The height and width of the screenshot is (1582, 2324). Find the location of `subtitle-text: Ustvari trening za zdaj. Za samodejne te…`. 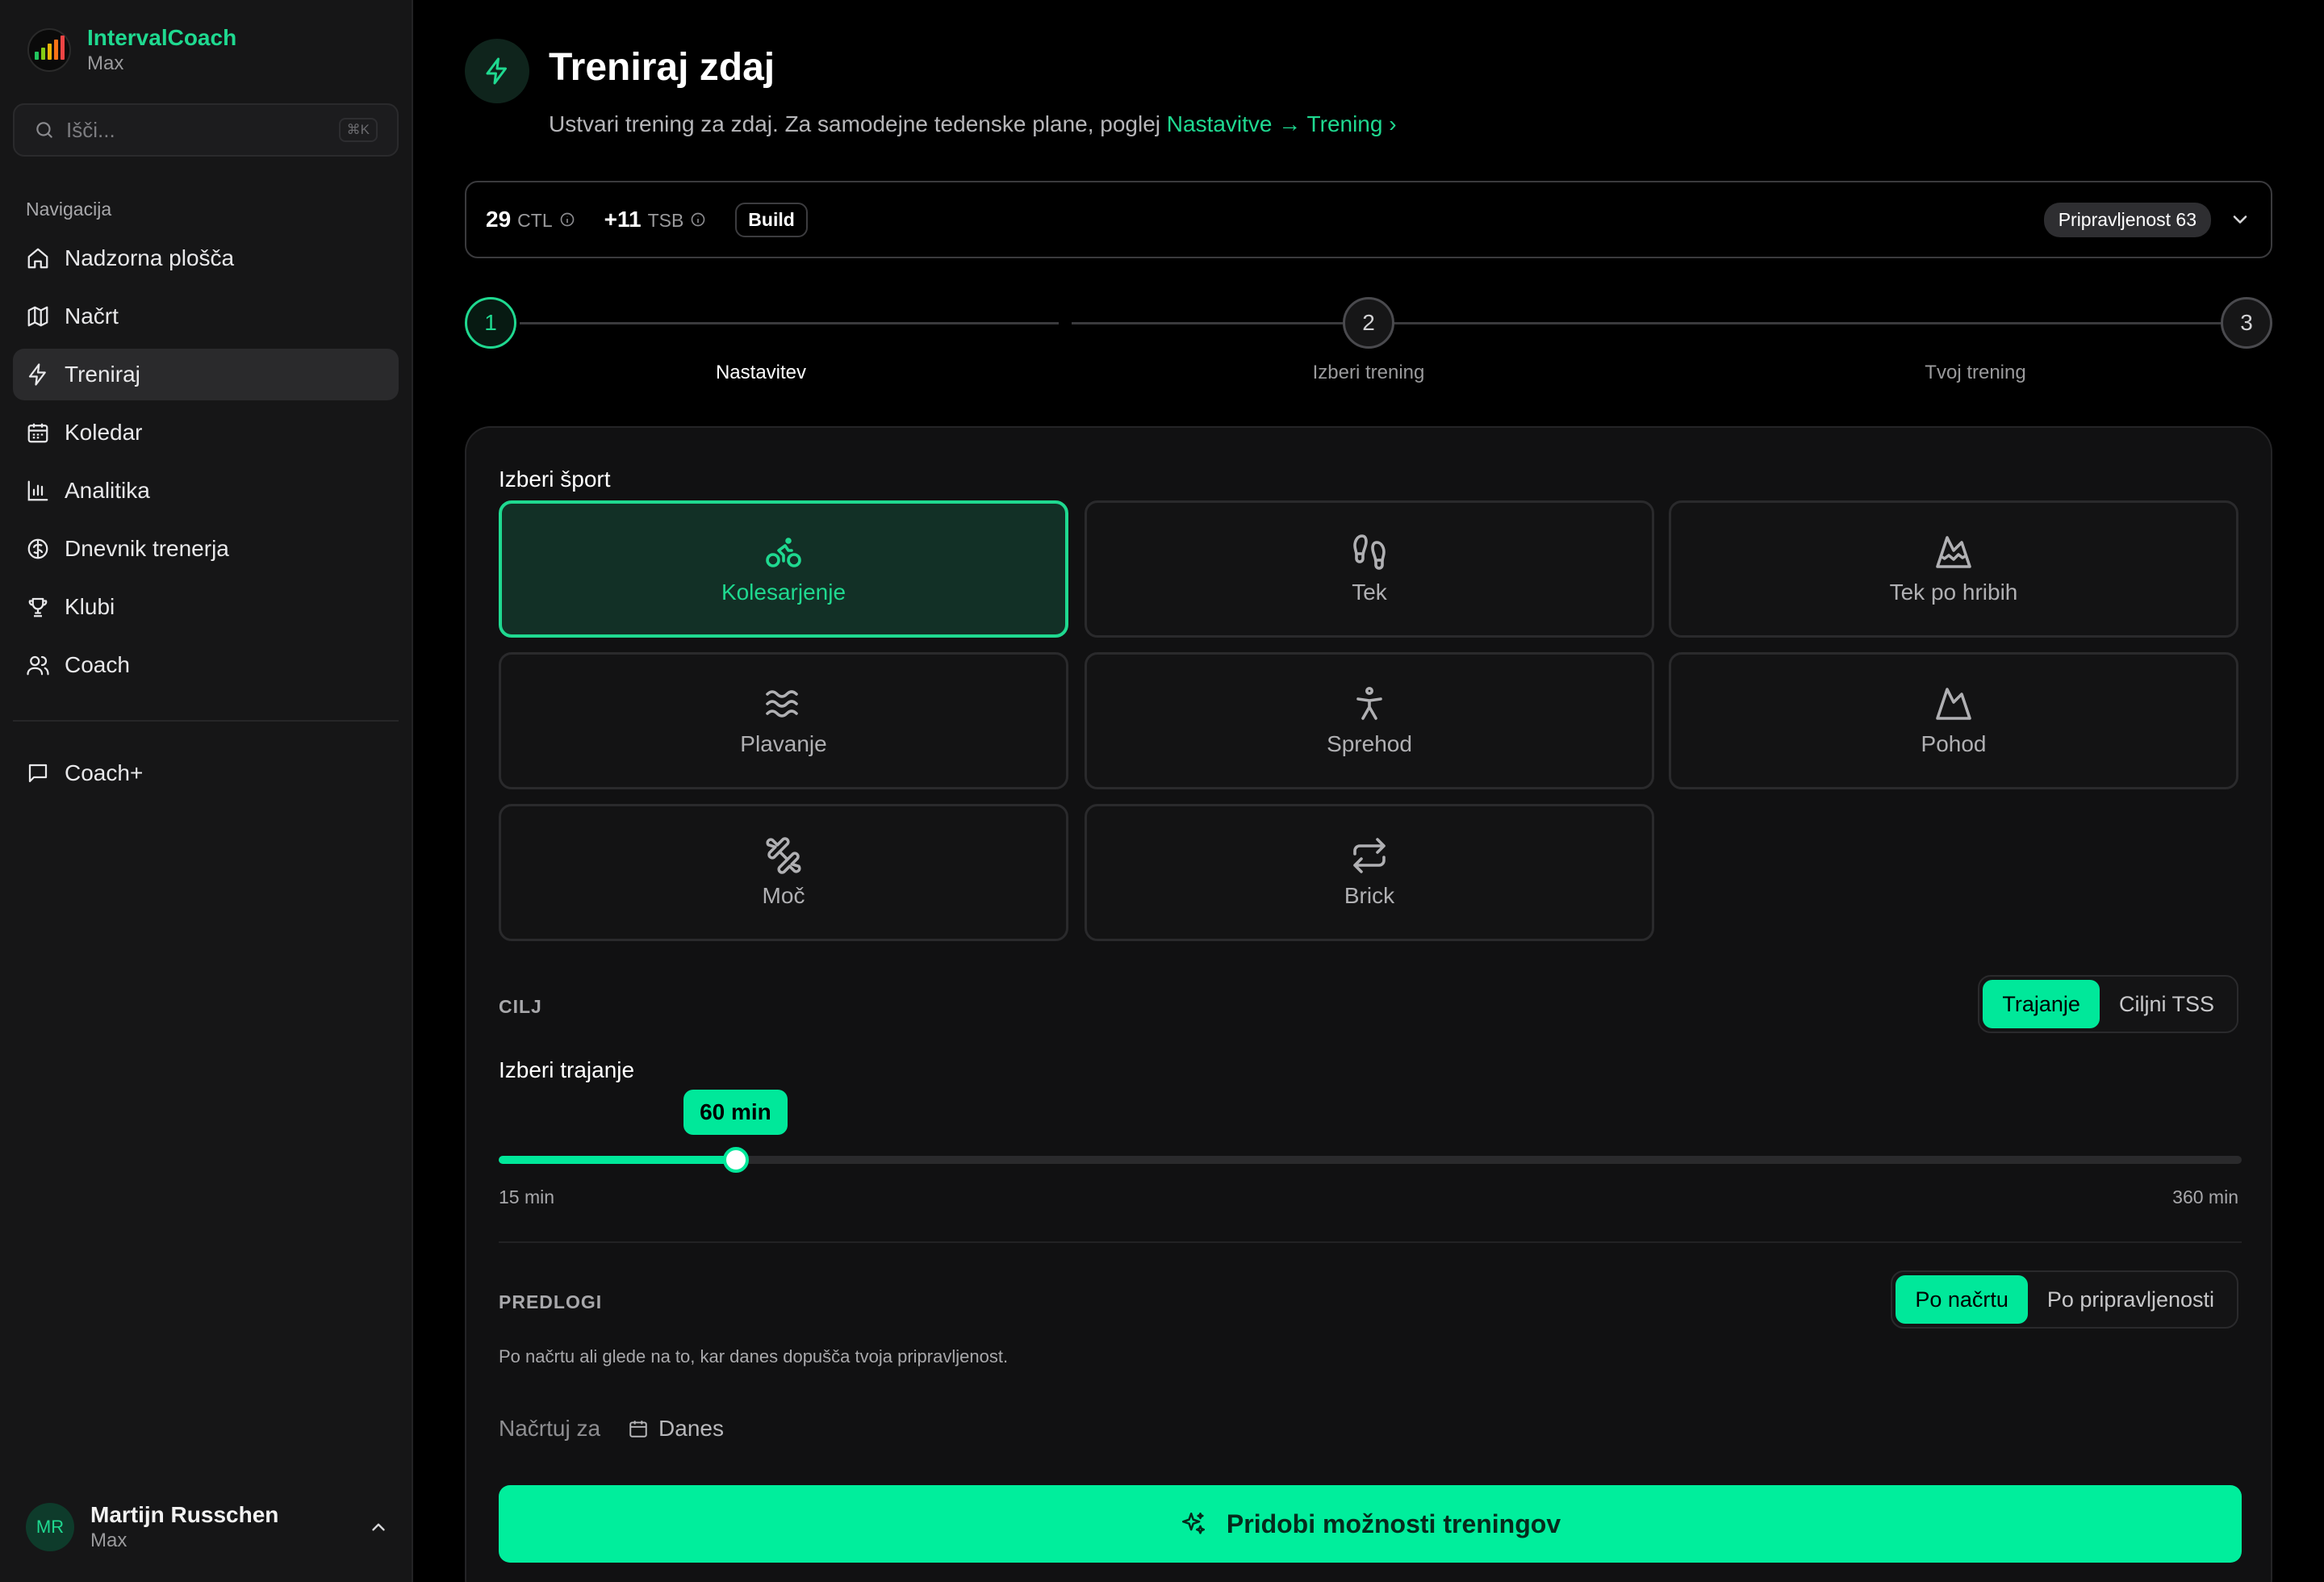

subtitle-text: Ustvari trening za zdaj. Za samodejne te… is located at coordinates (854, 123).